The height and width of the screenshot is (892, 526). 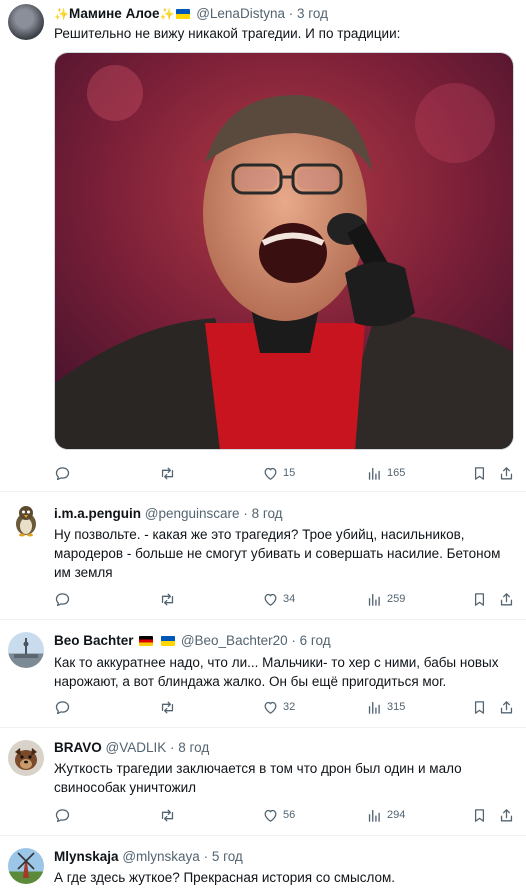 What do you see at coordinates (160, 856) in the screenshot?
I see `user-handle: @mlynskaya` at bounding box center [160, 856].